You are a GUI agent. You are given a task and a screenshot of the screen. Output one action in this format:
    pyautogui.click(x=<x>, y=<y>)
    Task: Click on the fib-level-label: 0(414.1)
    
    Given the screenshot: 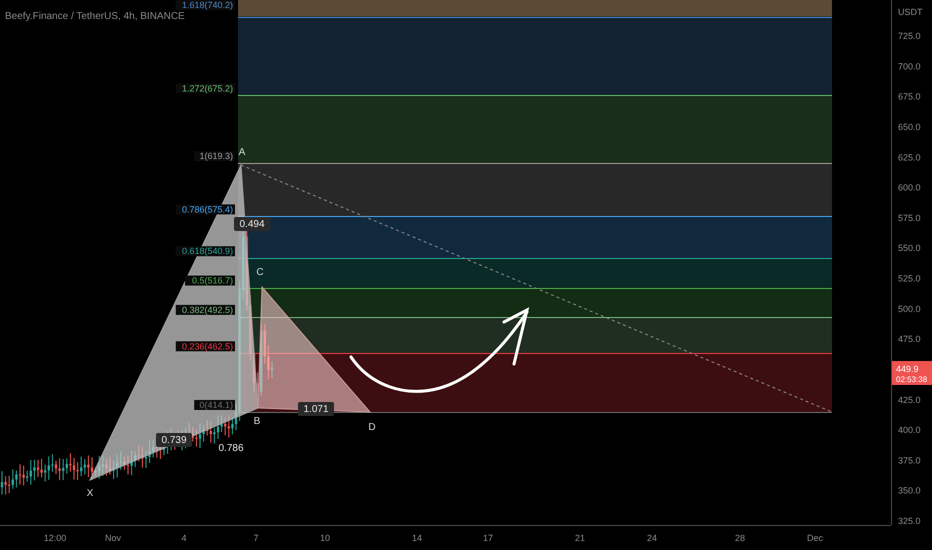 What is the action you would take?
    pyautogui.click(x=214, y=405)
    